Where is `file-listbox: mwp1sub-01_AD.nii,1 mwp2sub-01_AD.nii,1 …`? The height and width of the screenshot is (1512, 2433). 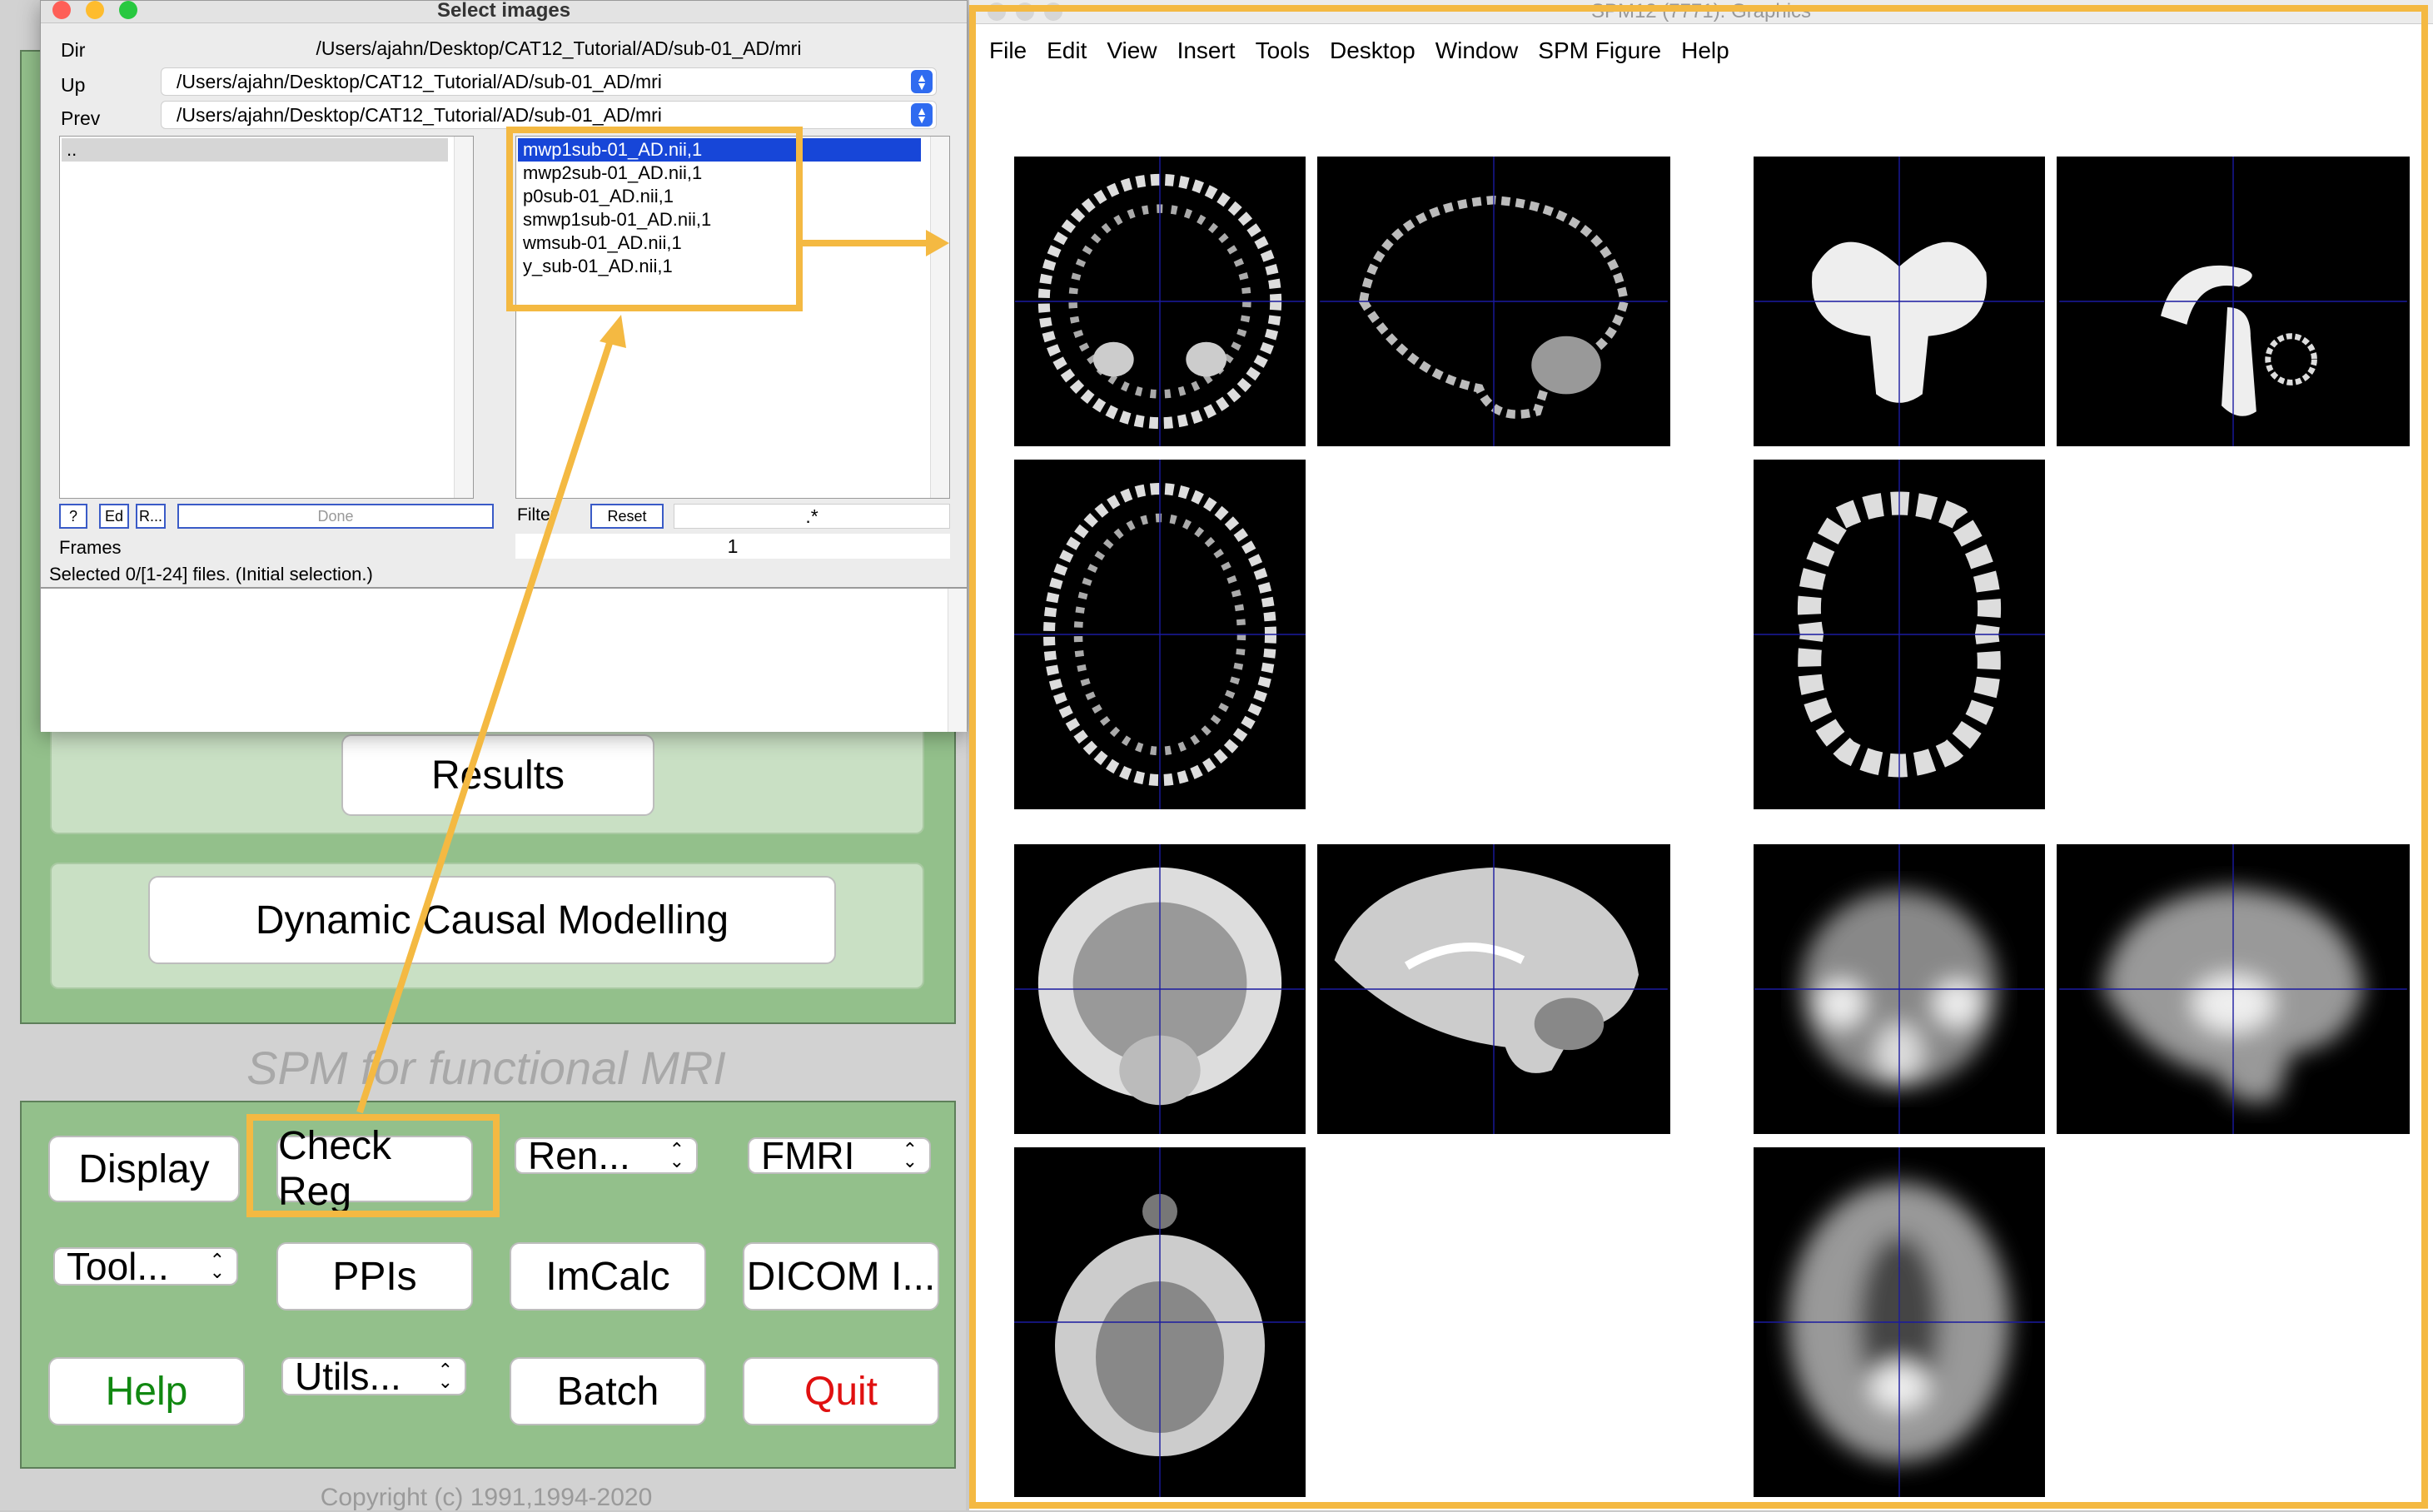 file-listbox: mwp1sub-01_AD.nii,1 mwp2sub-01_AD.nii,1 … is located at coordinates (732, 318).